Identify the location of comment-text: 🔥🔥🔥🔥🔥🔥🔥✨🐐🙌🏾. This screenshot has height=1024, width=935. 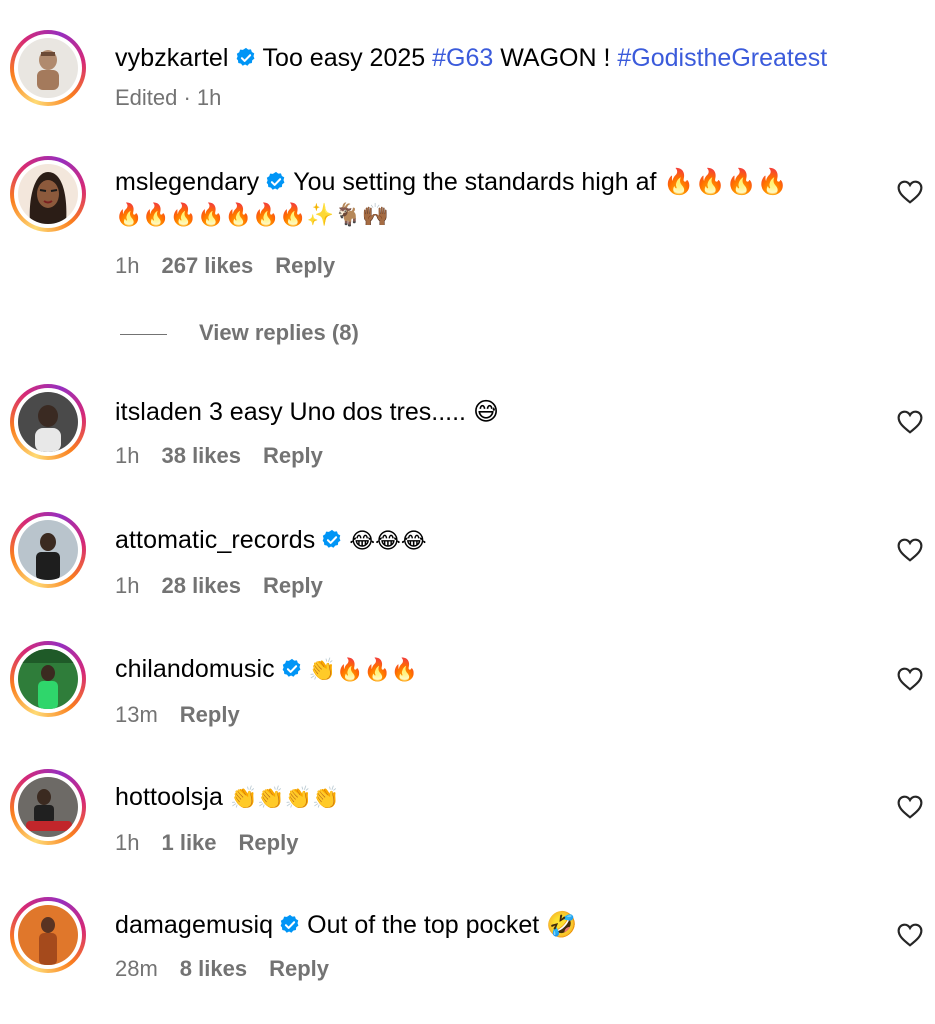
(252, 215).